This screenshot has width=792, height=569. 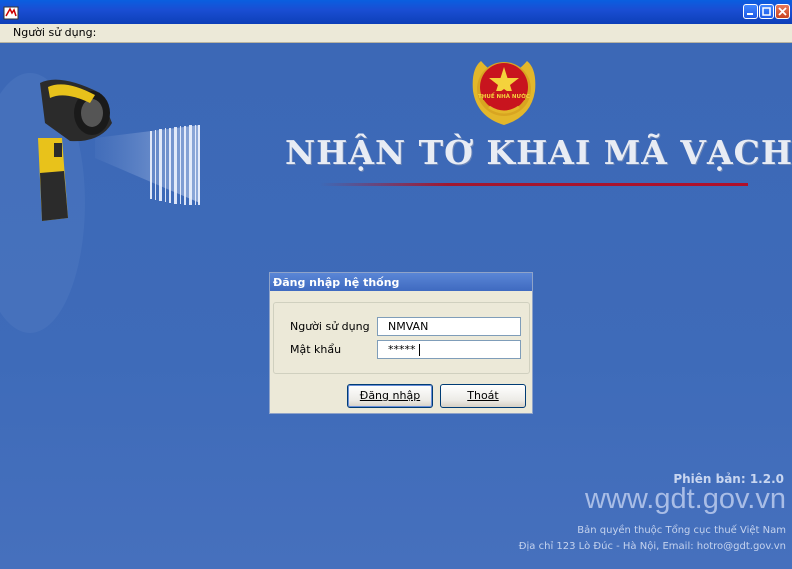 I want to click on maximize-button, so click(x=766, y=11).